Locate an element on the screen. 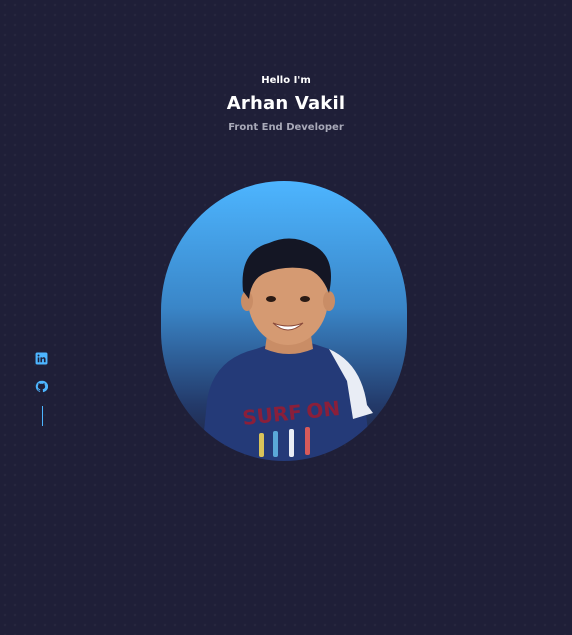 This screenshot has height=635, width=572. social-links is located at coordinates (42, 388).